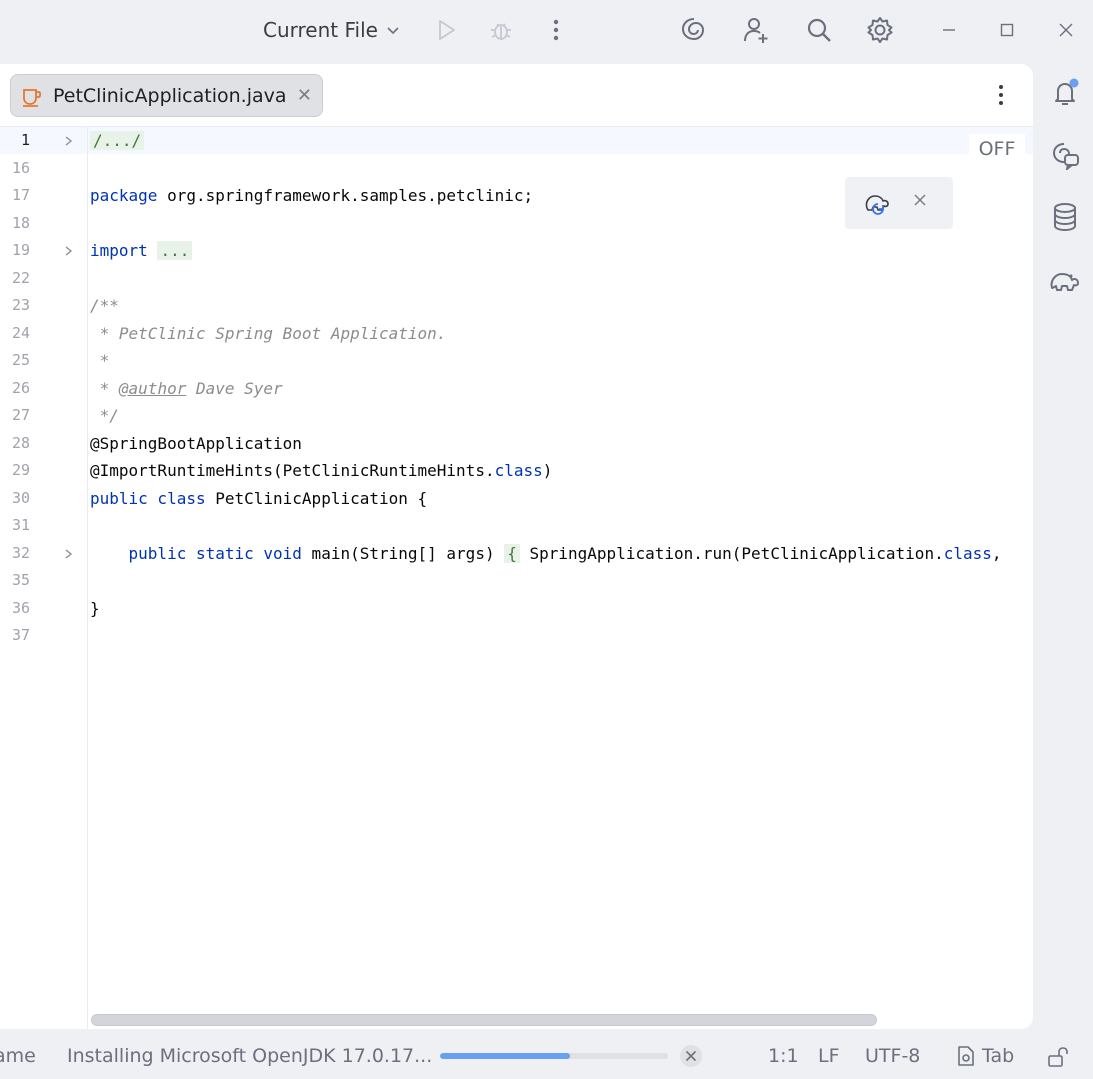 The image size is (1093, 1079). Describe the element at coordinates (20, 442) in the screenshot. I see `line-number: 28` at that location.